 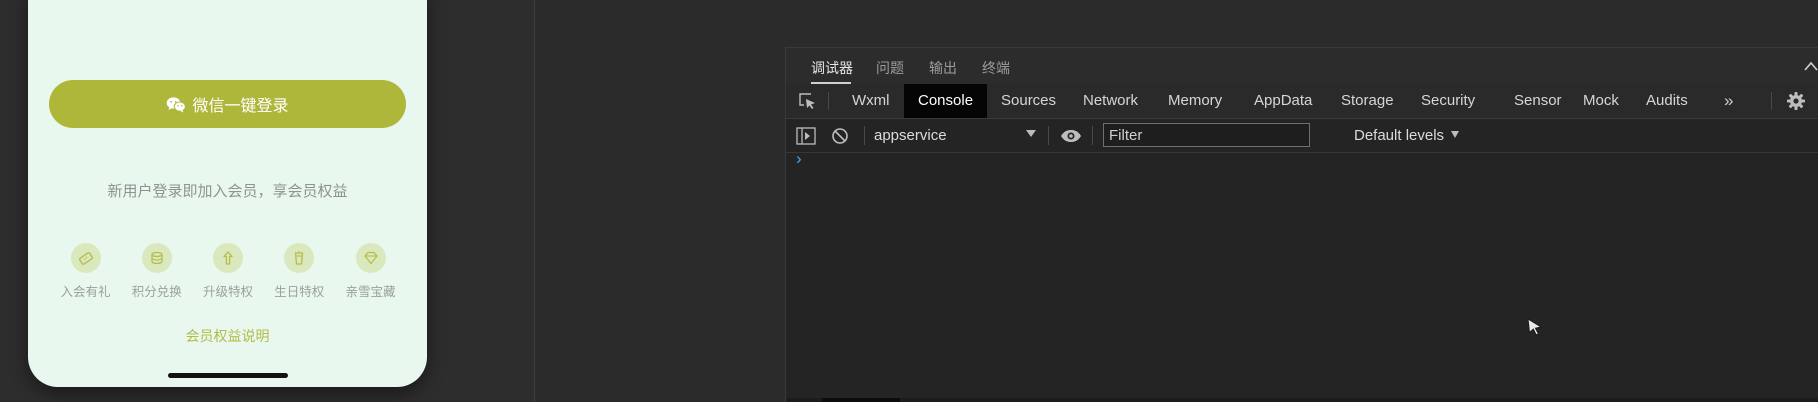 What do you see at coordinates (1302, 400) in the screenshot?
I see `bottom-scrollbar-track` at bounding box center [1302, 400].